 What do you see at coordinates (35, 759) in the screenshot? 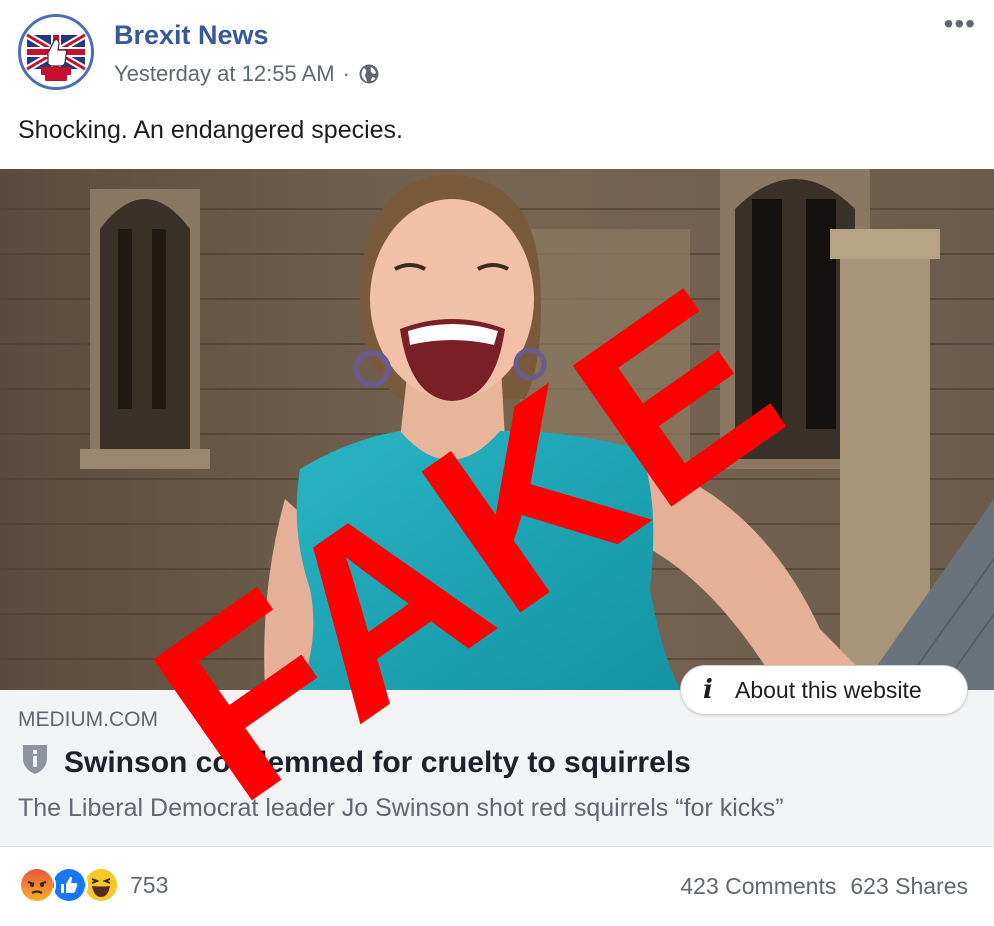
I see `shield-info-icon` at bounding box center [35, 759].